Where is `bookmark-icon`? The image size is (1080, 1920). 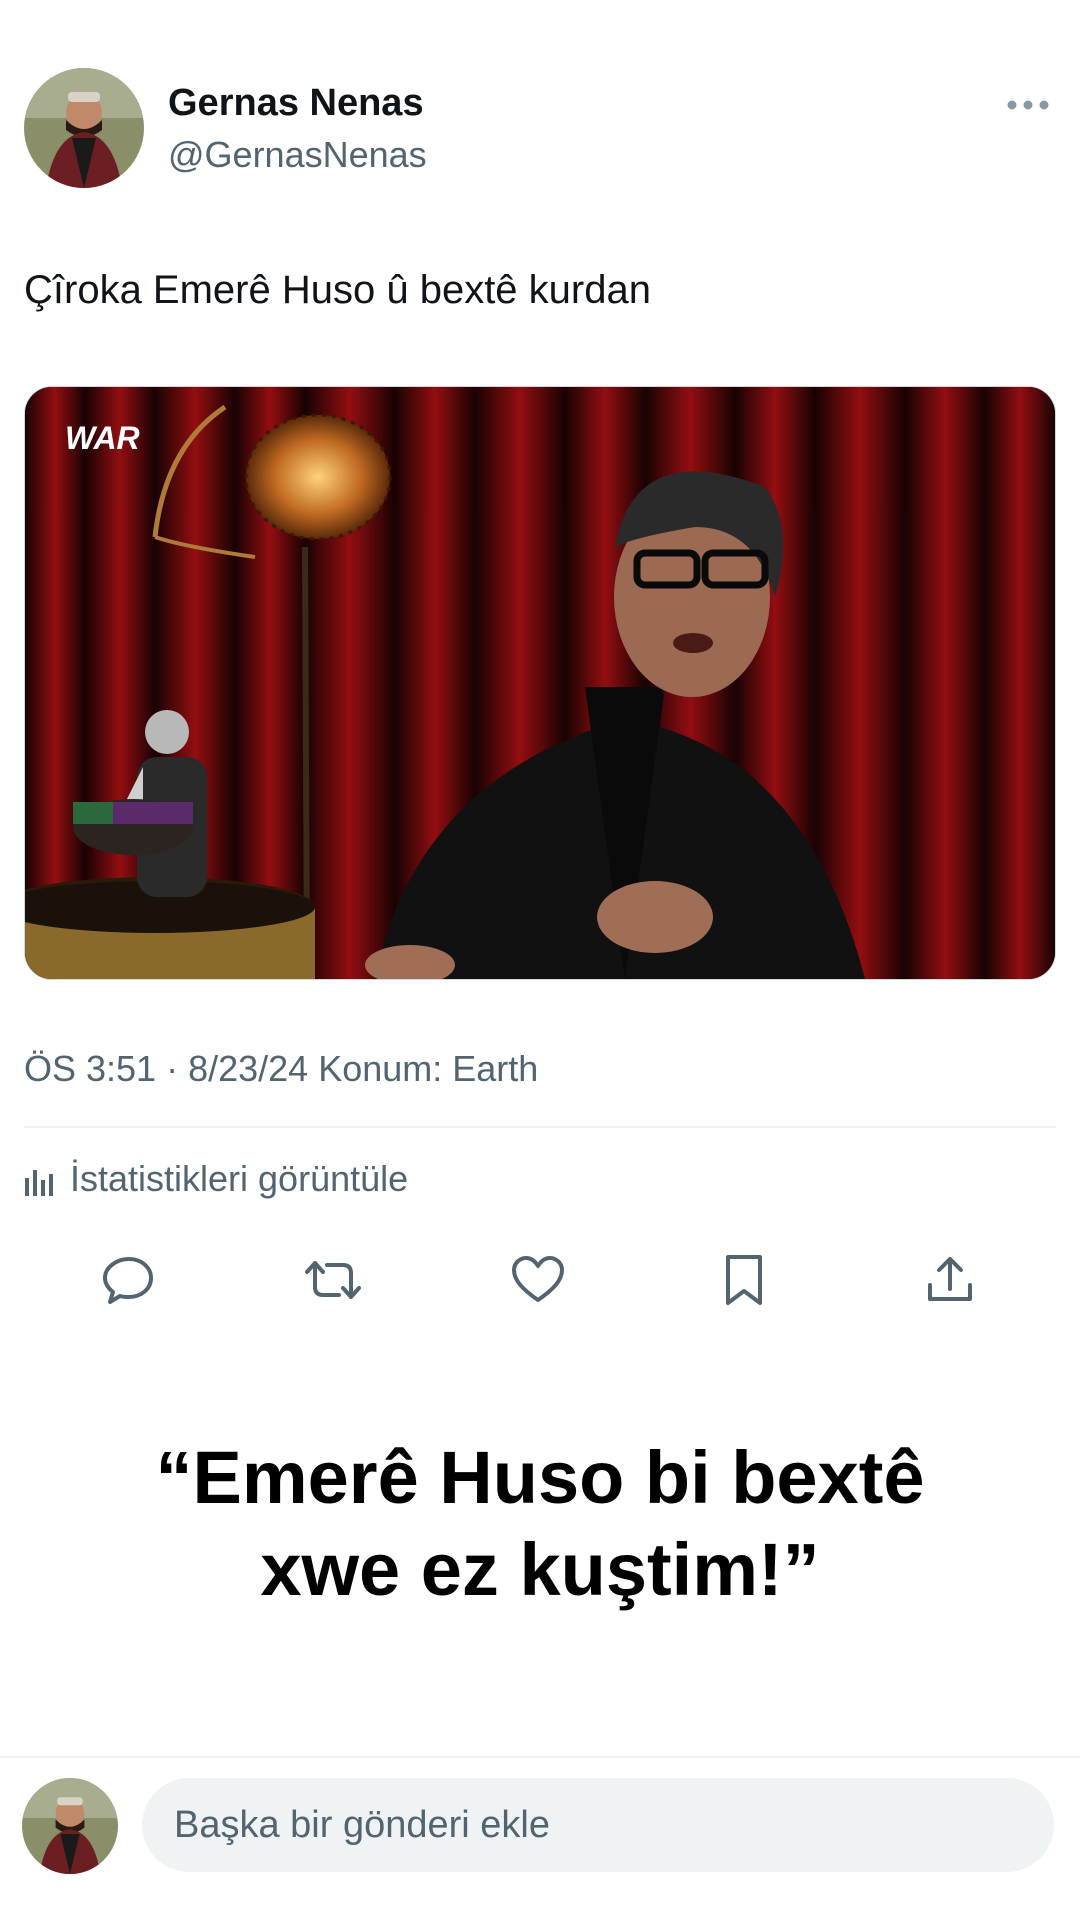 bookmark-icon is located at coordinates (744, 1280).